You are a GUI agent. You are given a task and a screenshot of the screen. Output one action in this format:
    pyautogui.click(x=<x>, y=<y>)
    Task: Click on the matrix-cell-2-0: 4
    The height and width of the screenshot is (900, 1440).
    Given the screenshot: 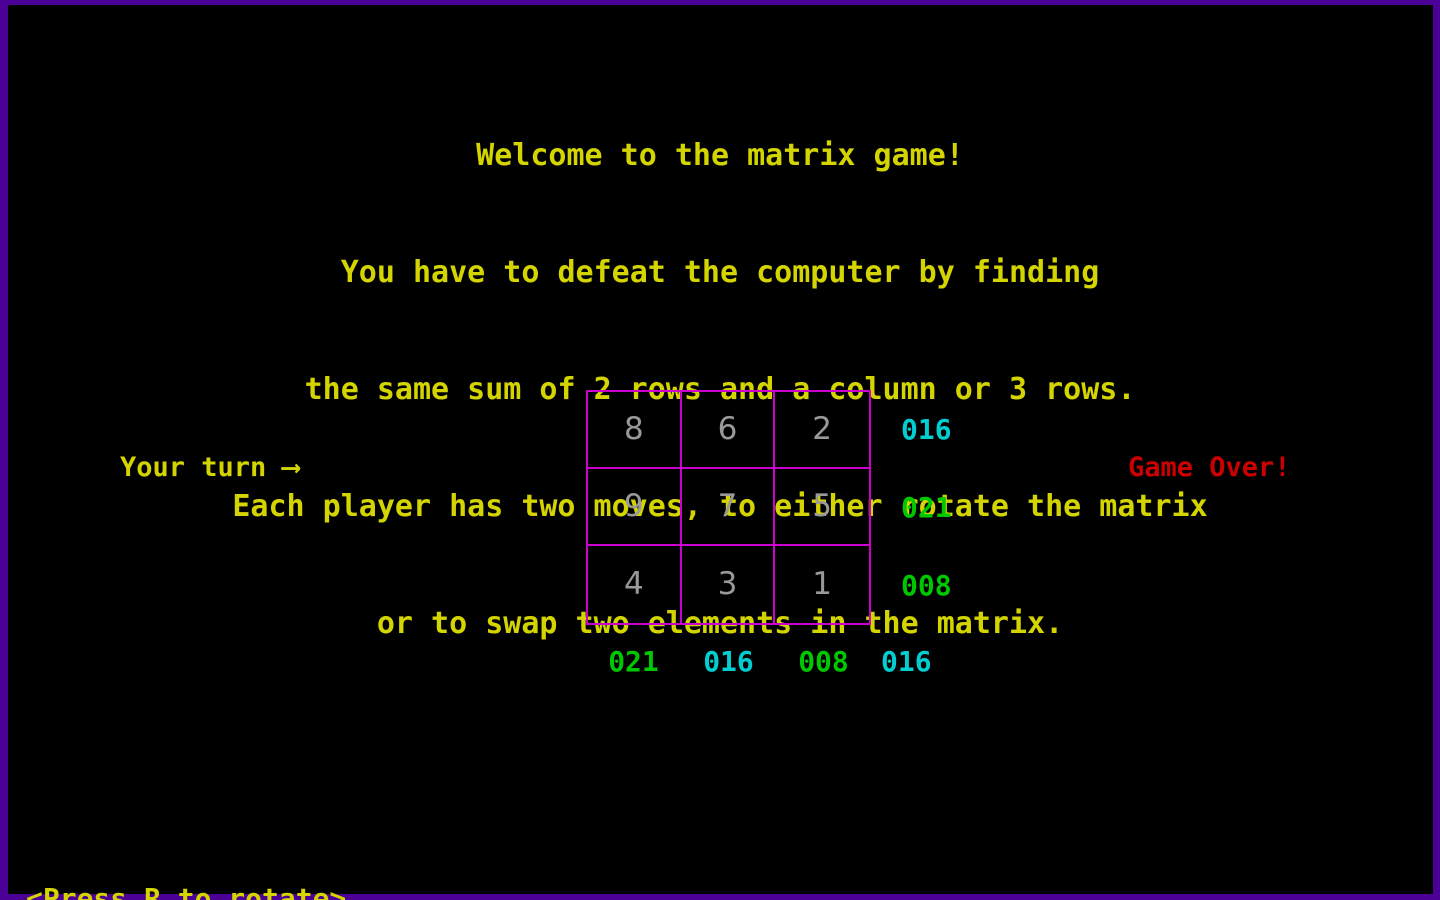 What is the action you would take?
    pyautogui.click(x=635, y=584)
    